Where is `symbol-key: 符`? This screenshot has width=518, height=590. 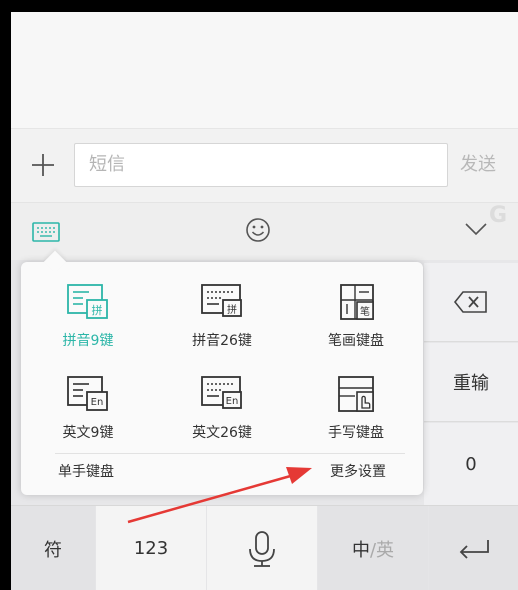 symbol-key: 符 is located at coordinates (53, 548).